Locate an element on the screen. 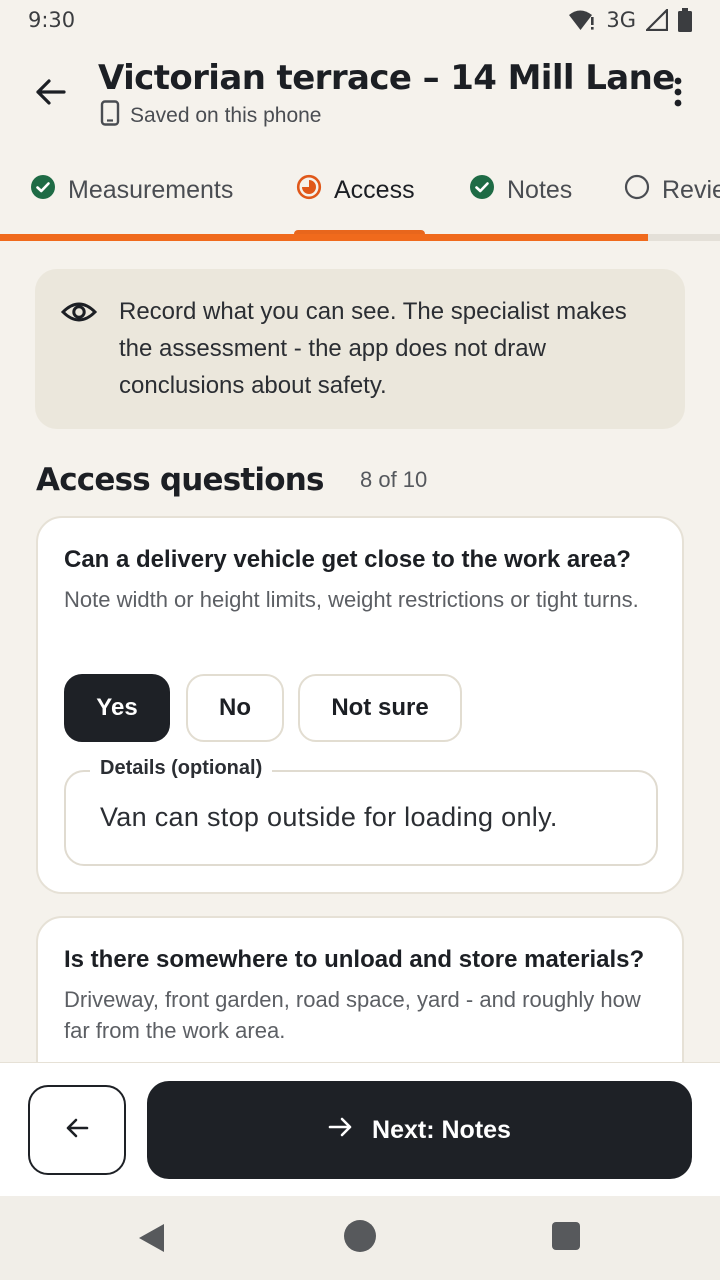  step-tabs: Measurements Access Notes Review is located at coordinates (360, 195).